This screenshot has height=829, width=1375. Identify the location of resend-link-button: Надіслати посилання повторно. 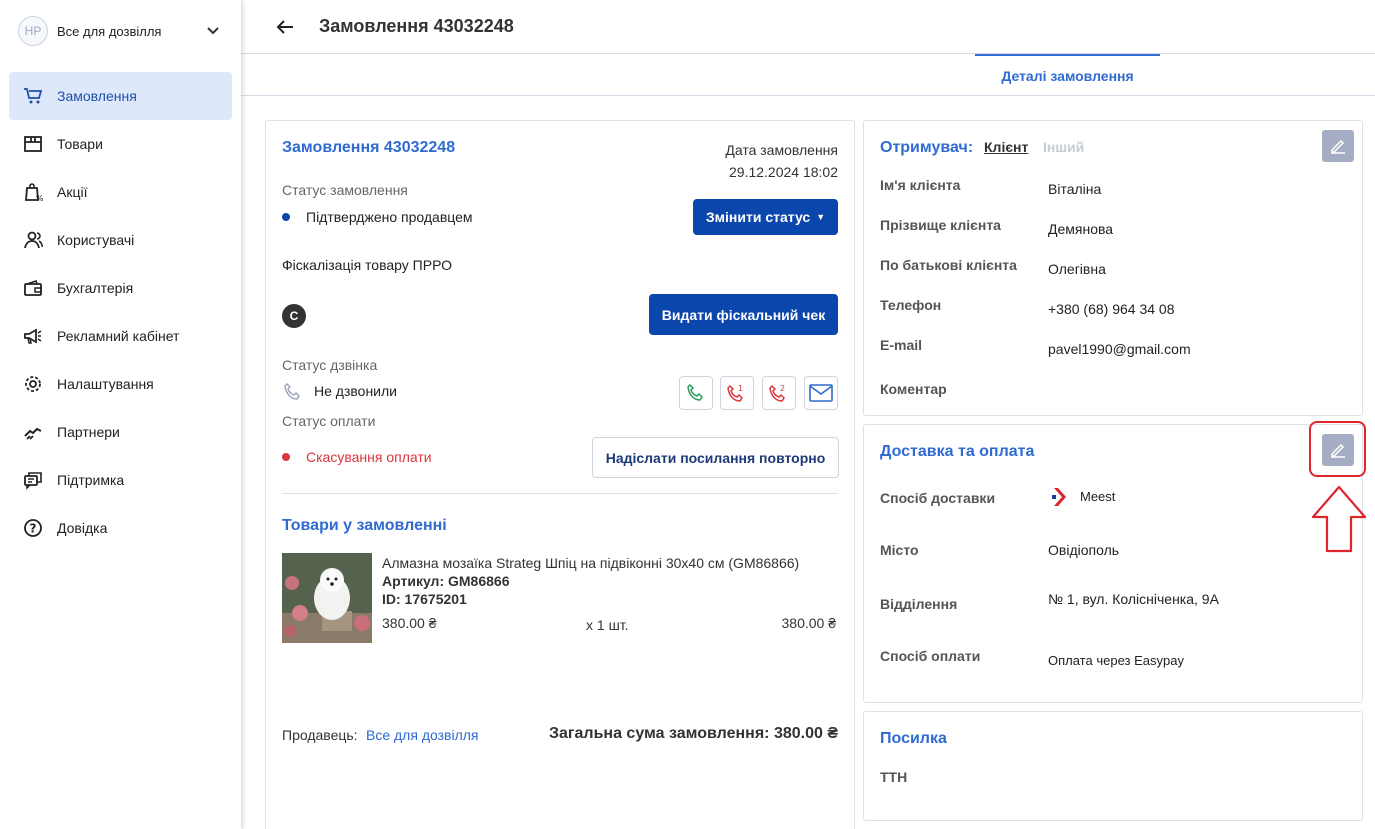
(715, 457).